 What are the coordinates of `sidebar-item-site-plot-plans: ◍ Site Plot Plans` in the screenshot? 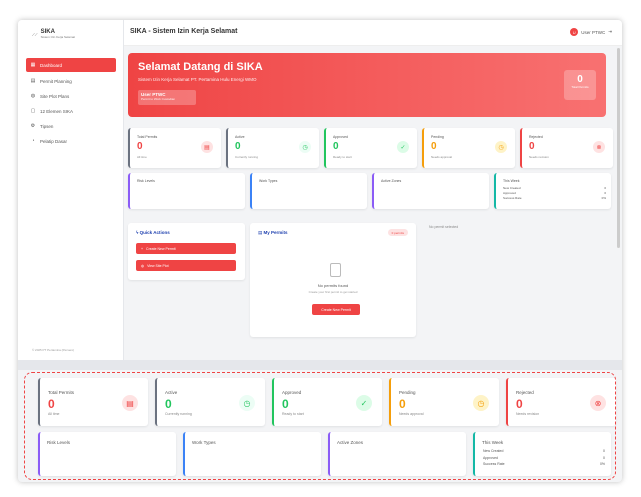 It's located at (71, 96).